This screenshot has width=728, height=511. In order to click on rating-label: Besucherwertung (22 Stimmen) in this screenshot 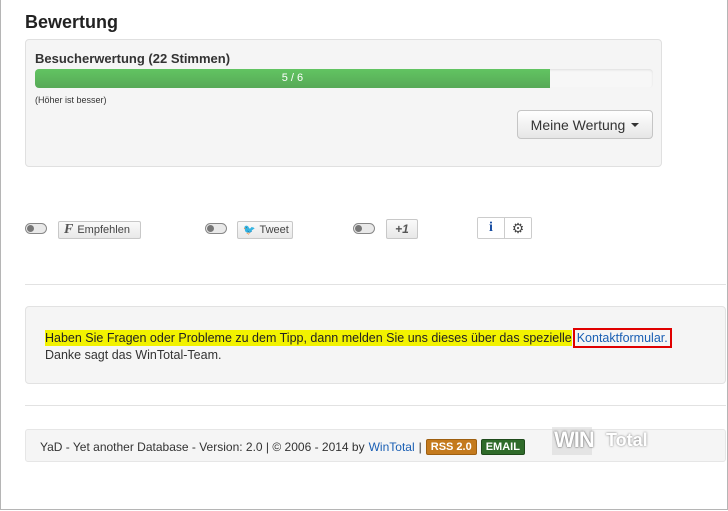, I will do `click(133, 58)`.